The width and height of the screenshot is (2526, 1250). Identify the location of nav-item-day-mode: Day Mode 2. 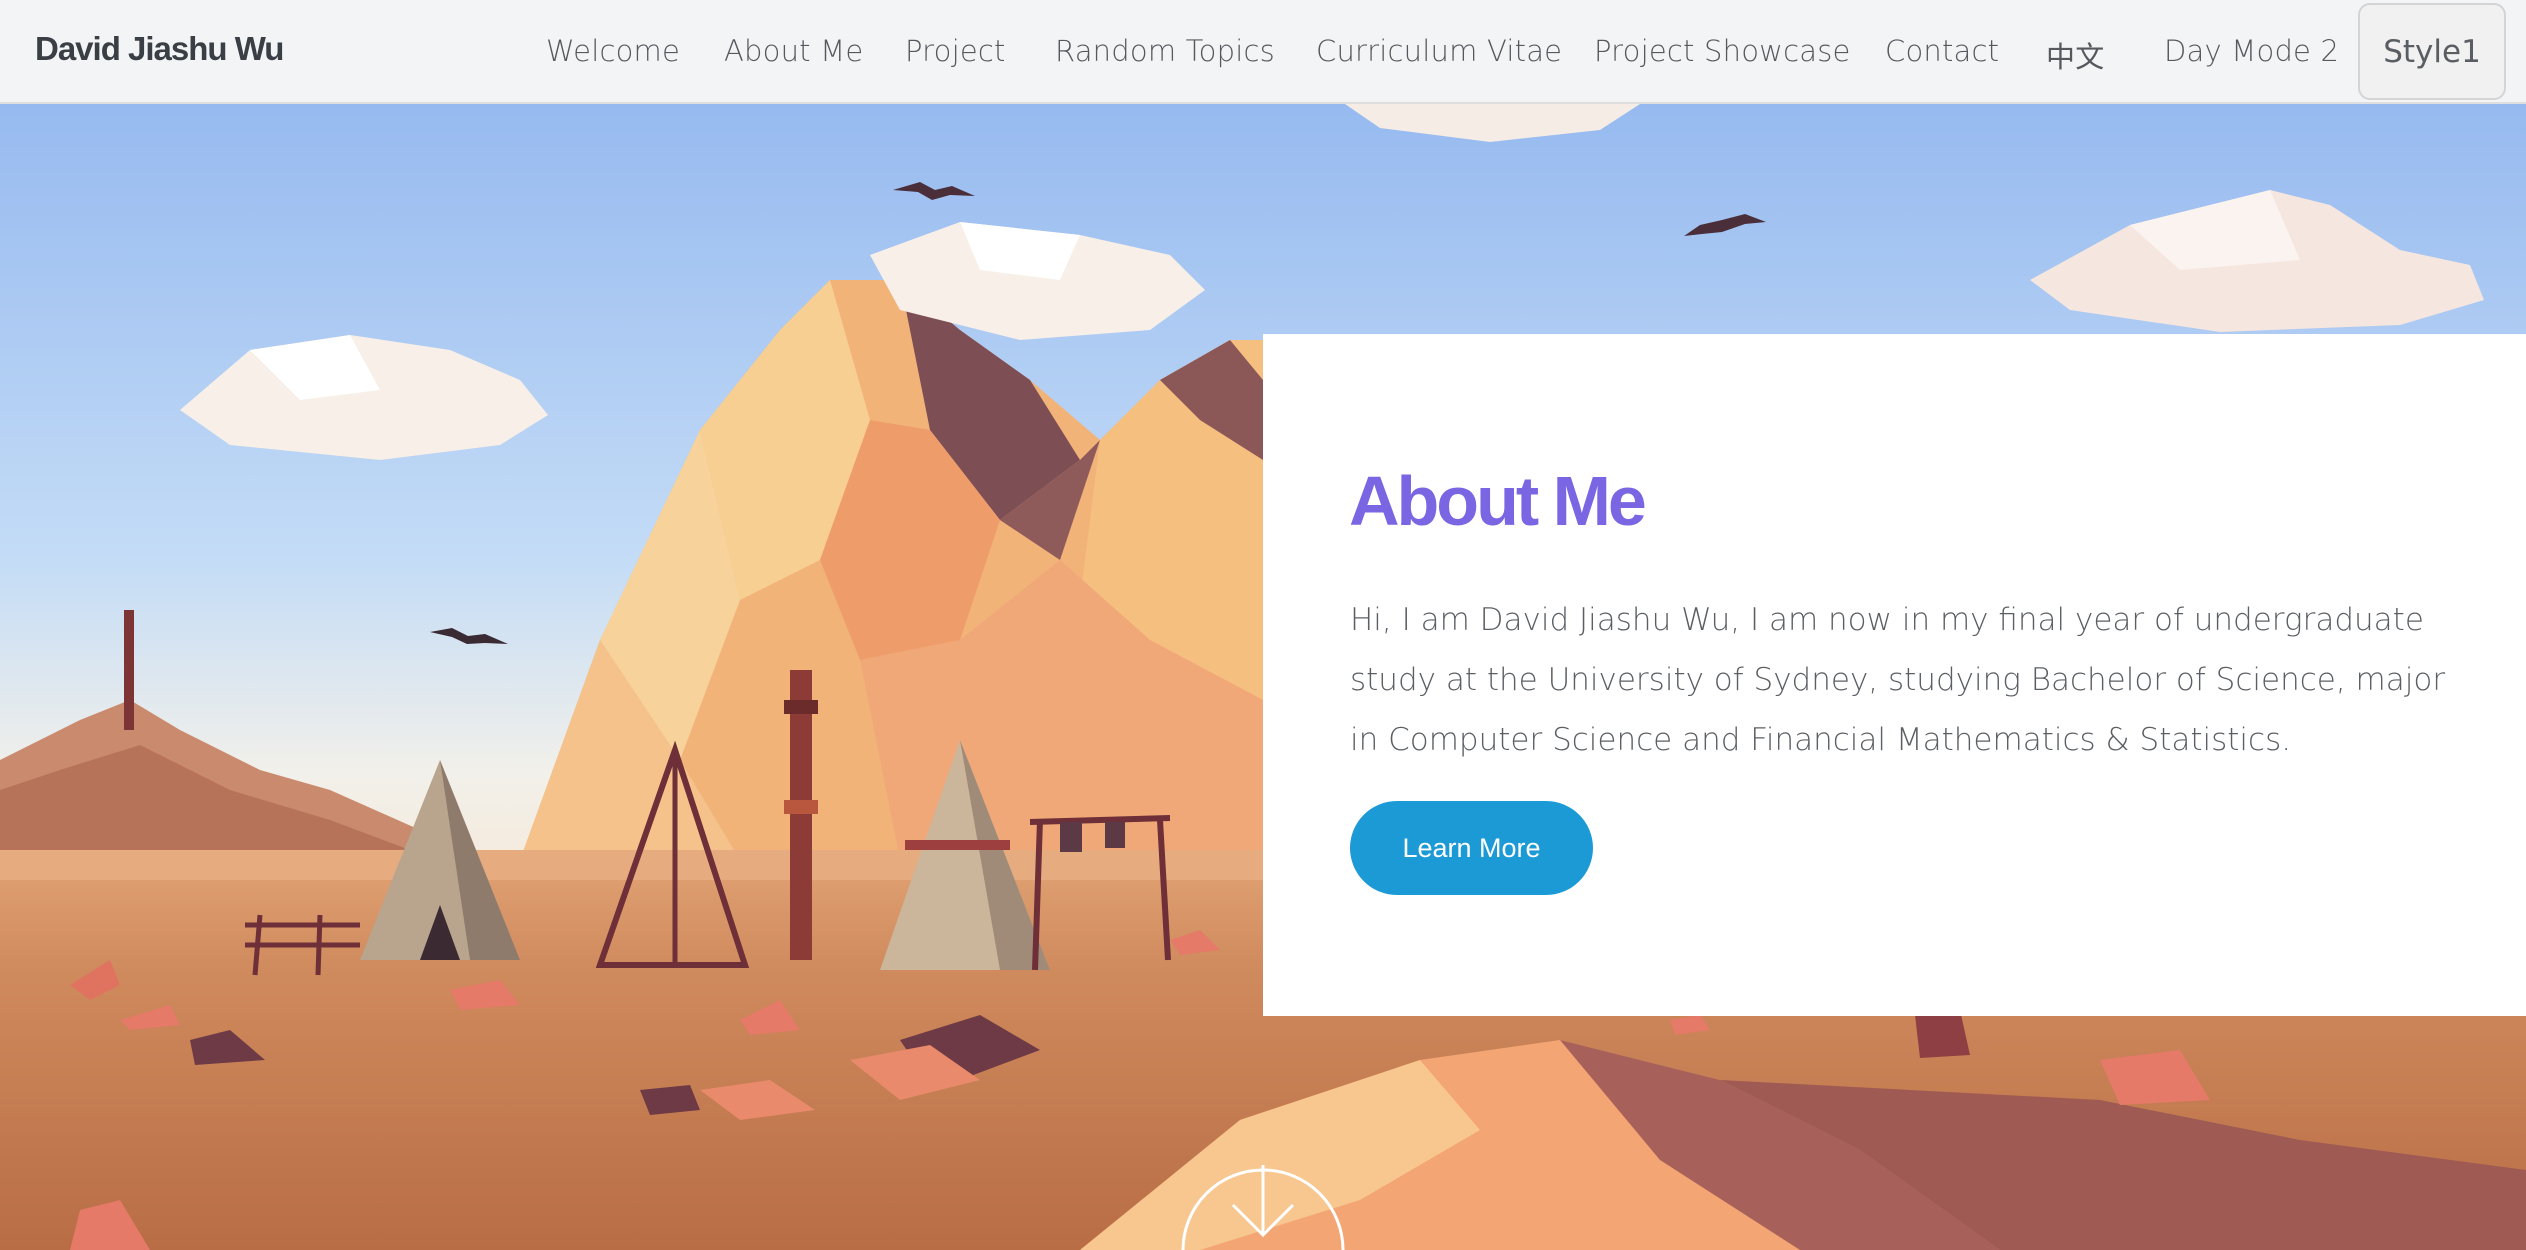
(2251, 51).